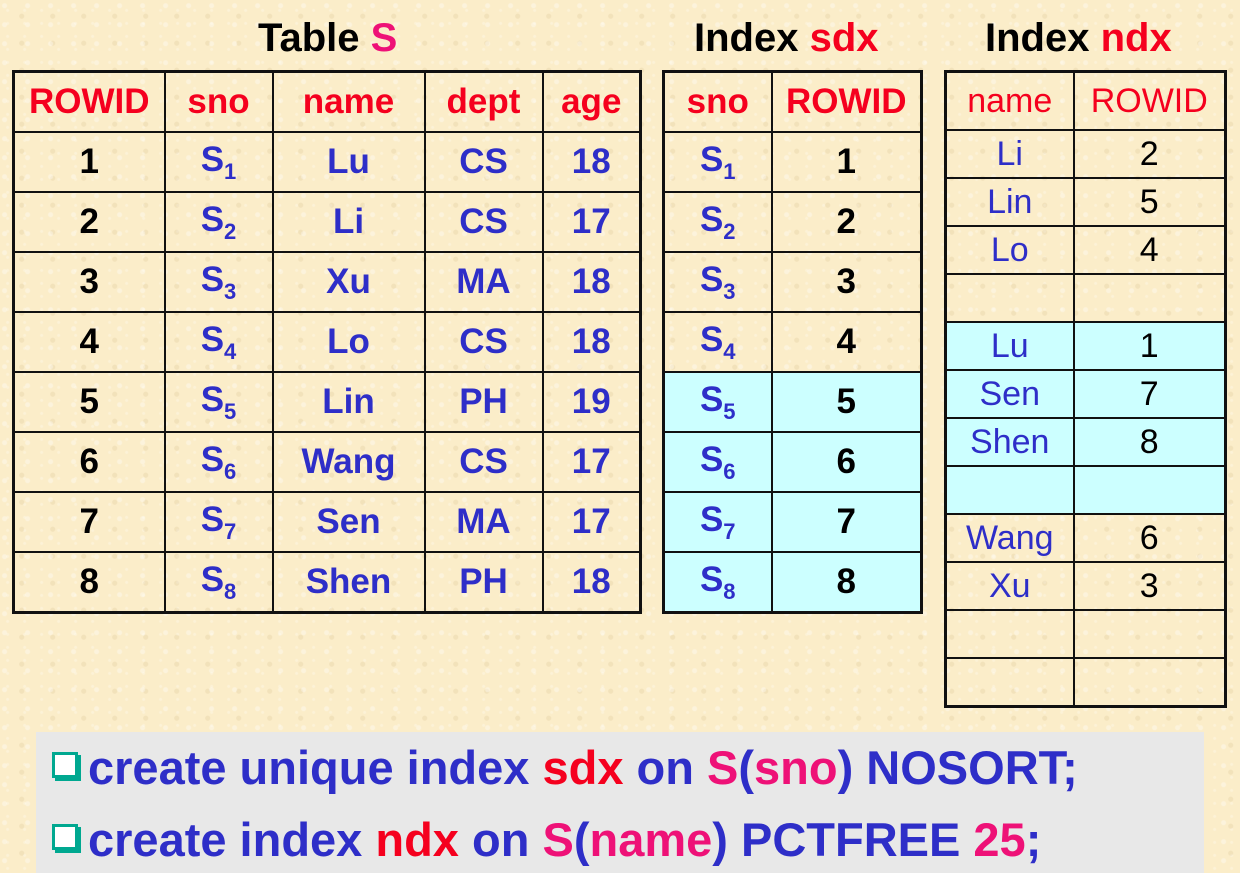  What do you see at coordinates (591, 402) in the screenshot?
I see `age-cell: 19` at bounding box center [591, 402].